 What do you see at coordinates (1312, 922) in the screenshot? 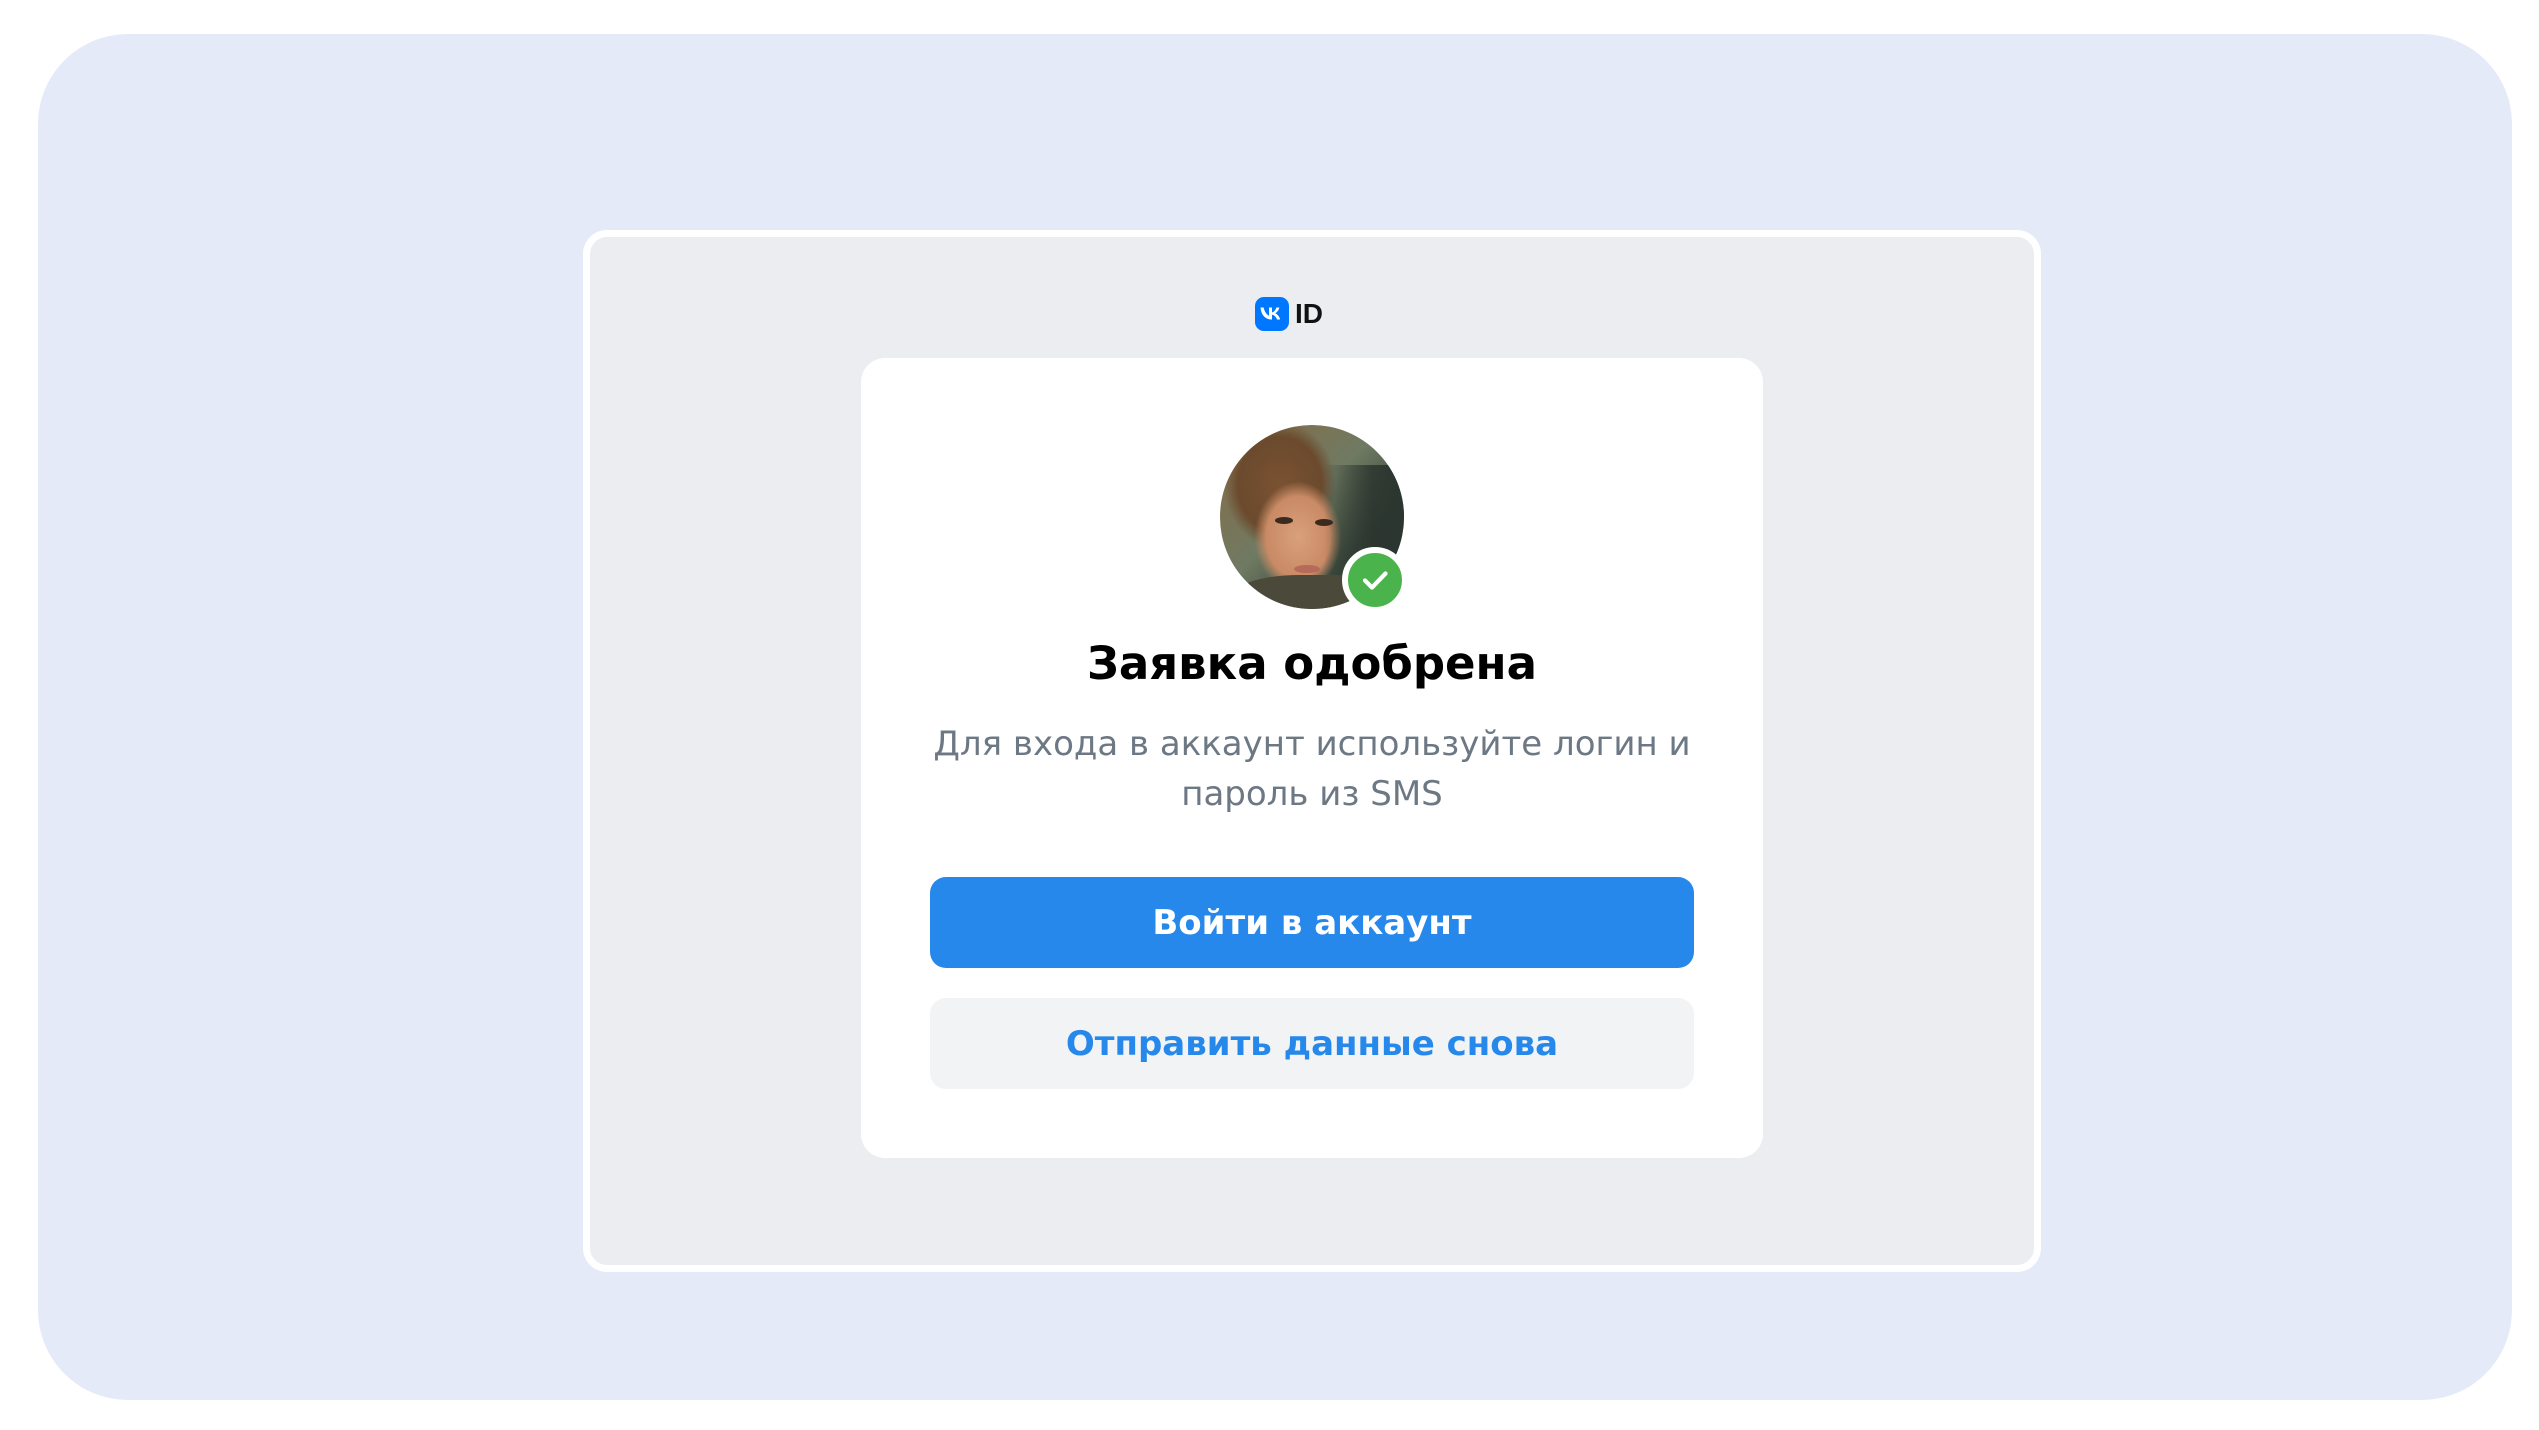
I see `login-button: Войти в аккаунт` at bounding box center [1312, 922].